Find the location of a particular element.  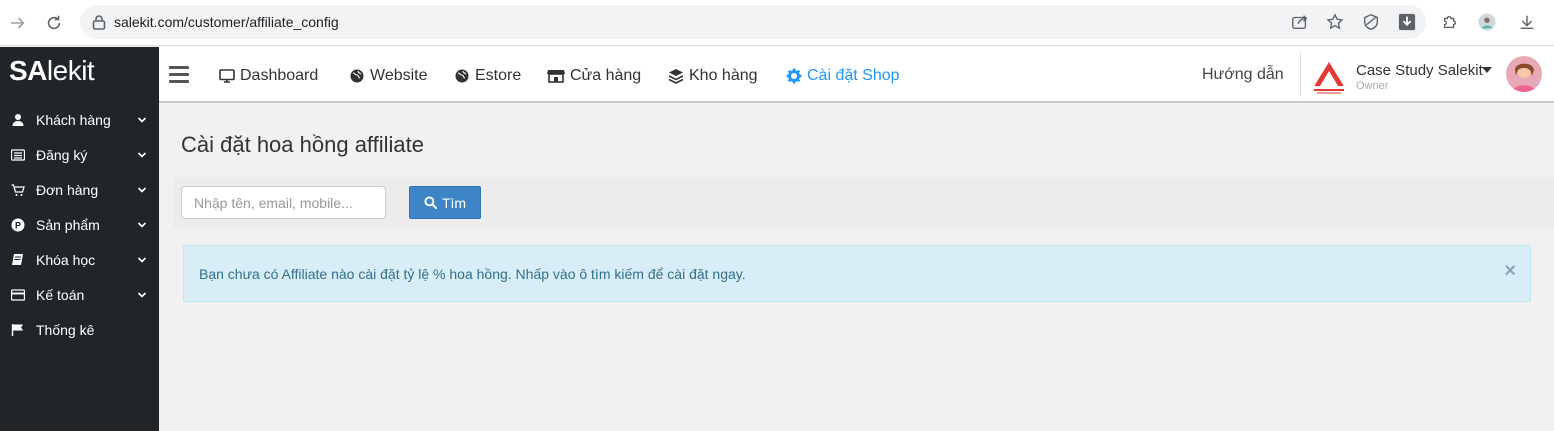

star-icon is located at coordinates (1335, 21).